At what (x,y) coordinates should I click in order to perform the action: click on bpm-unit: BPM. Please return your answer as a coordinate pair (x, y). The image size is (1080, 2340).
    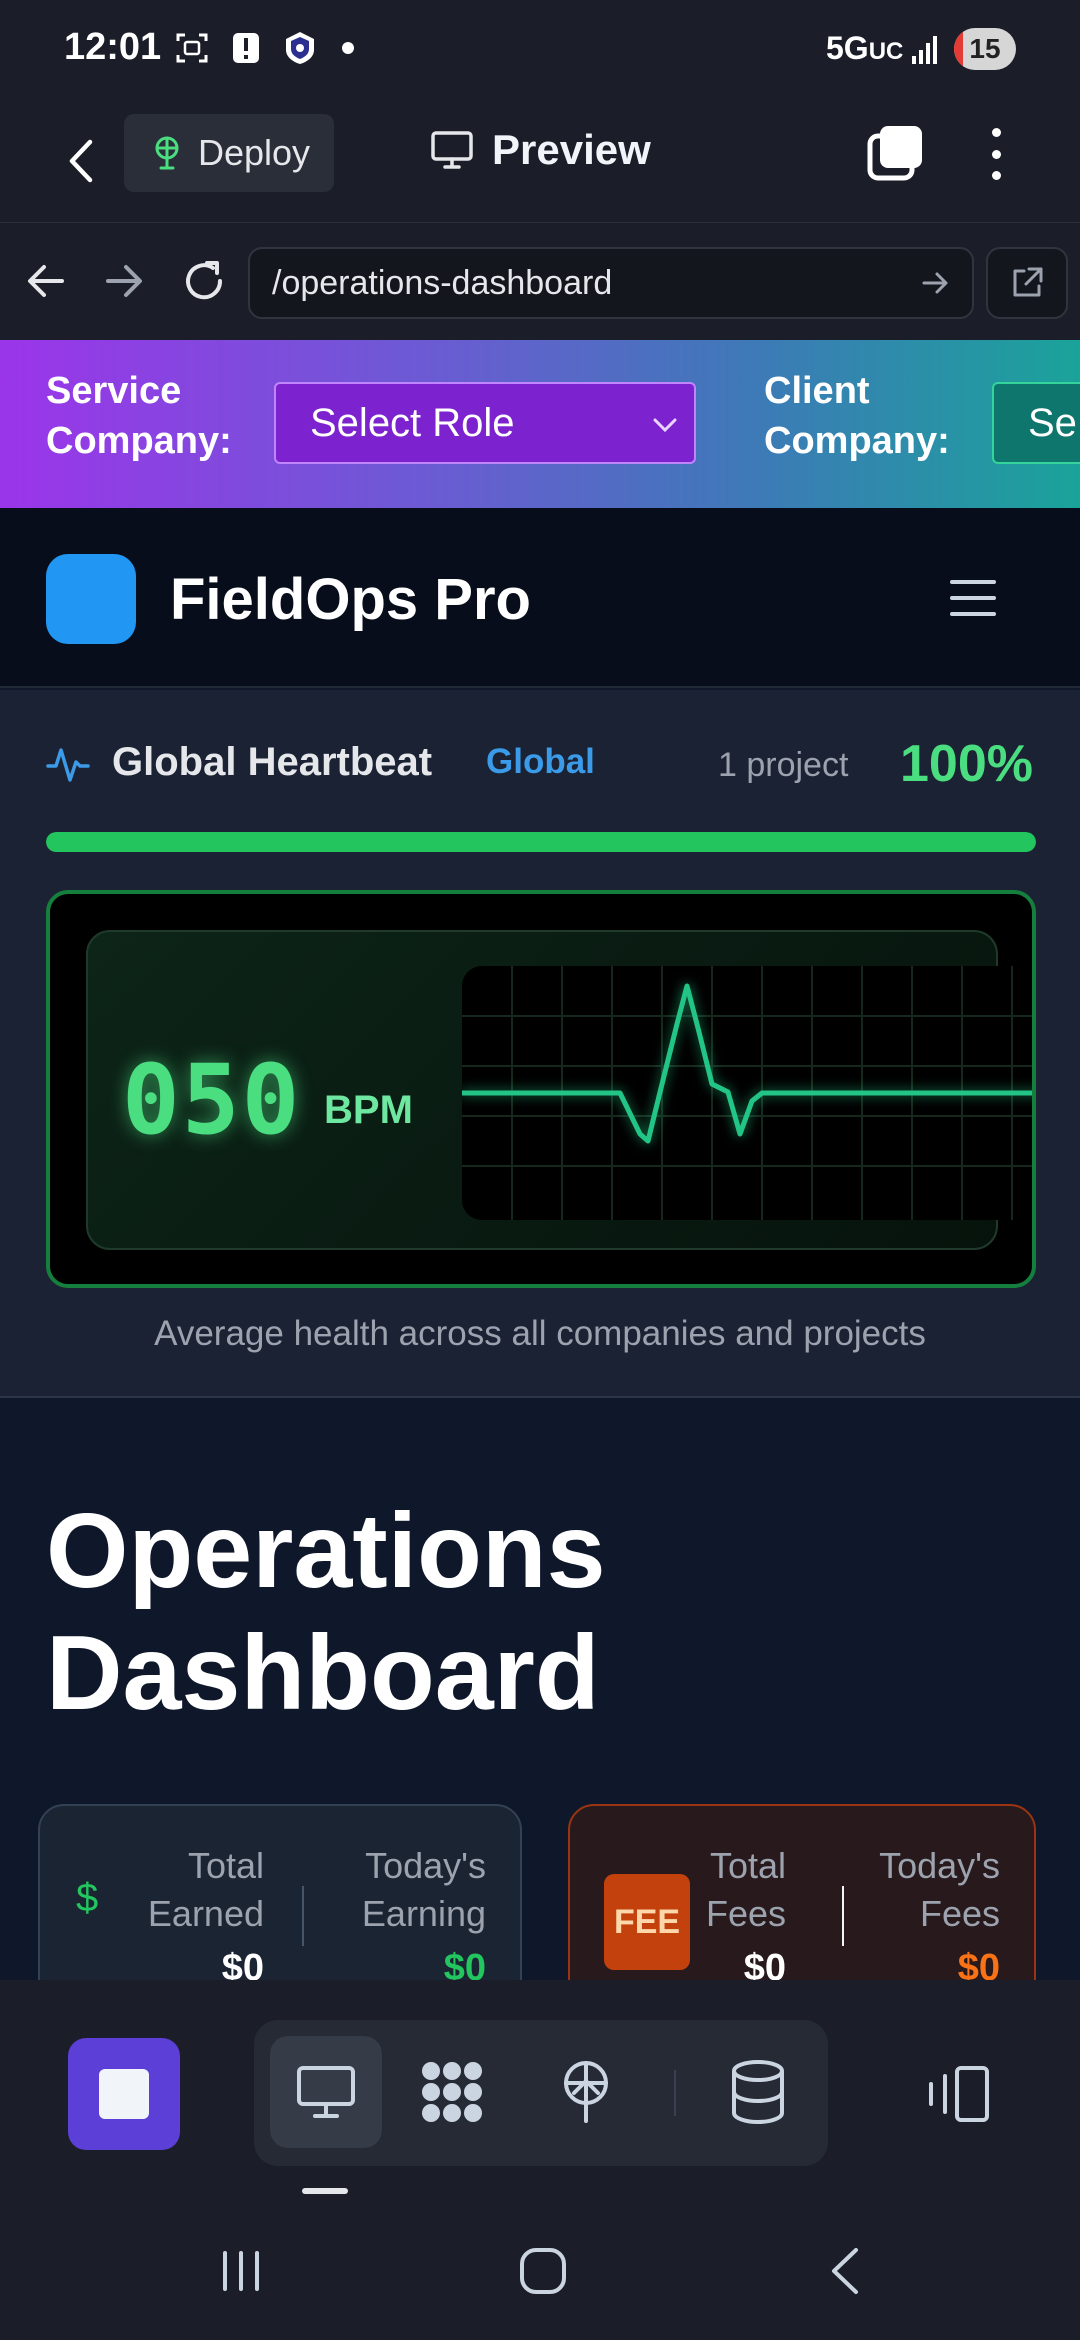
    Looking at the image, I should click on (368, 1110).